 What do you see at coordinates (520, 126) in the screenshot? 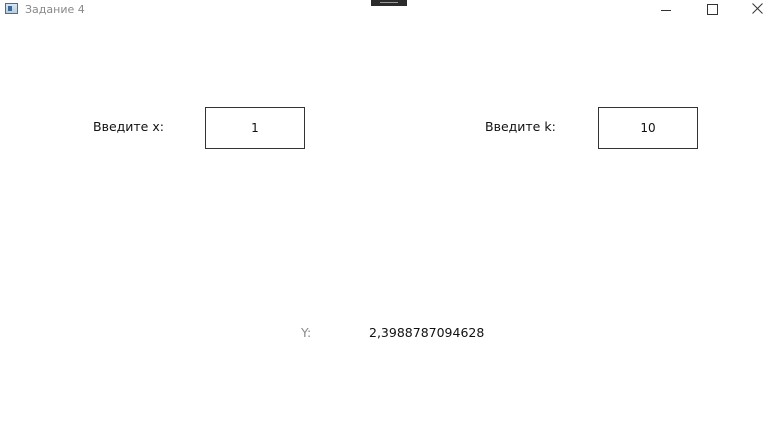
I see `k-label: Введите k:` at bounding box center [520, 126].